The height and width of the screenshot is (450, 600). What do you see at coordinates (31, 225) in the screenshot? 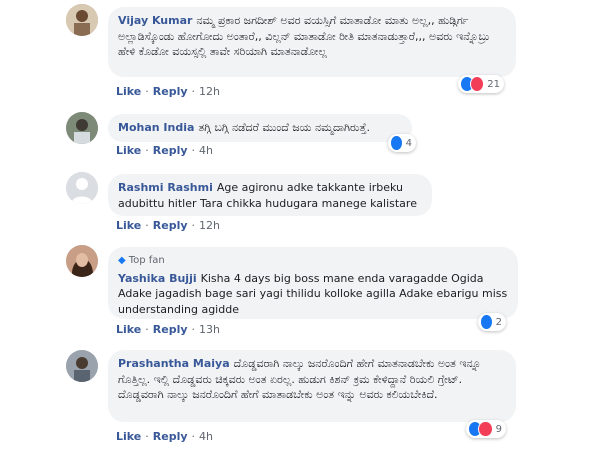
I see `left-frame-margin` at bounding box center [31, 225].